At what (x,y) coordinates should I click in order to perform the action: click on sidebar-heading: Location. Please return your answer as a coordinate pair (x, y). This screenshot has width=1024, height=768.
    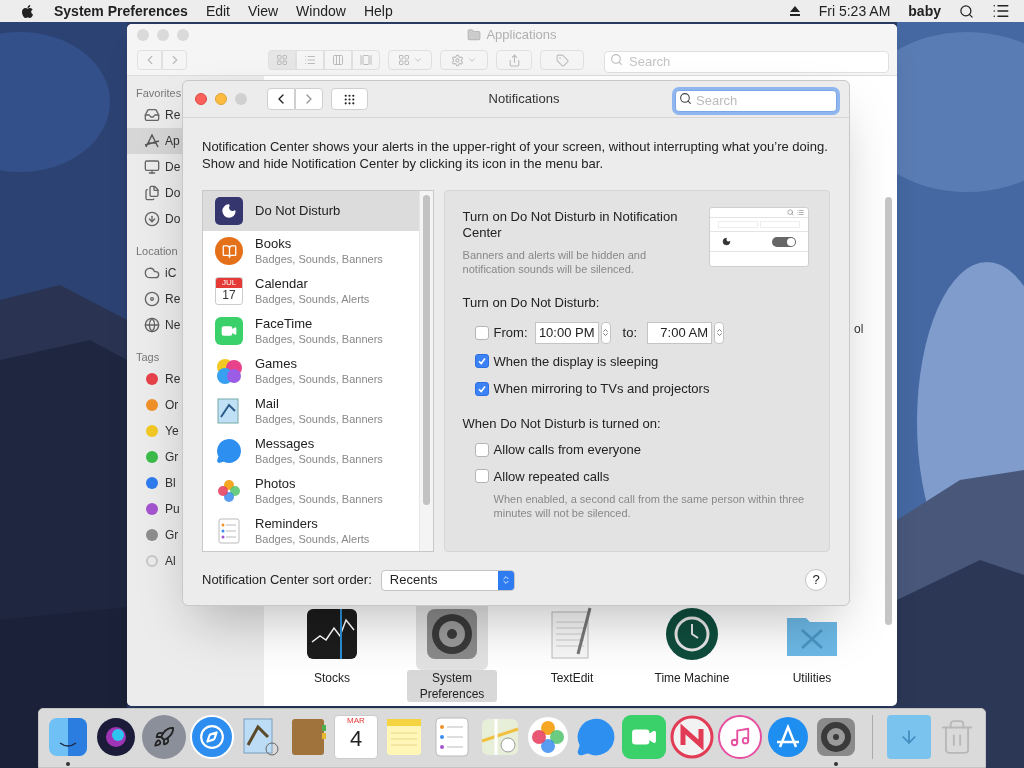
    Looking at the image, I should click on (157, 251).